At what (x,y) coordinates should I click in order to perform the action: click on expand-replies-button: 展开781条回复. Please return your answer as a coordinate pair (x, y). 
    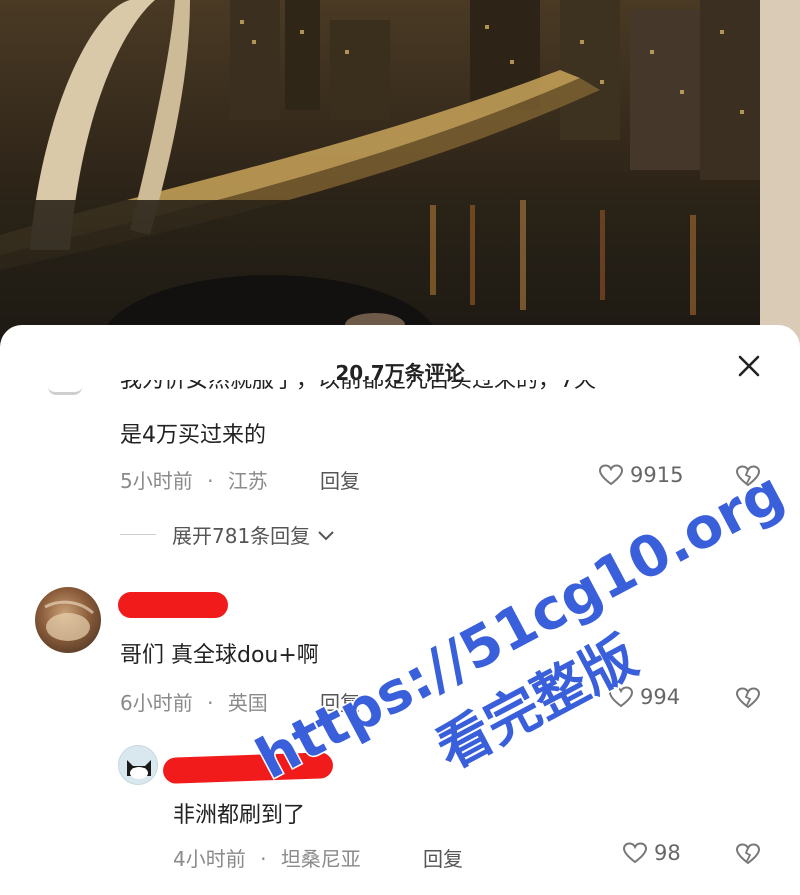
    Looking at the image, I should click on (228, 534).